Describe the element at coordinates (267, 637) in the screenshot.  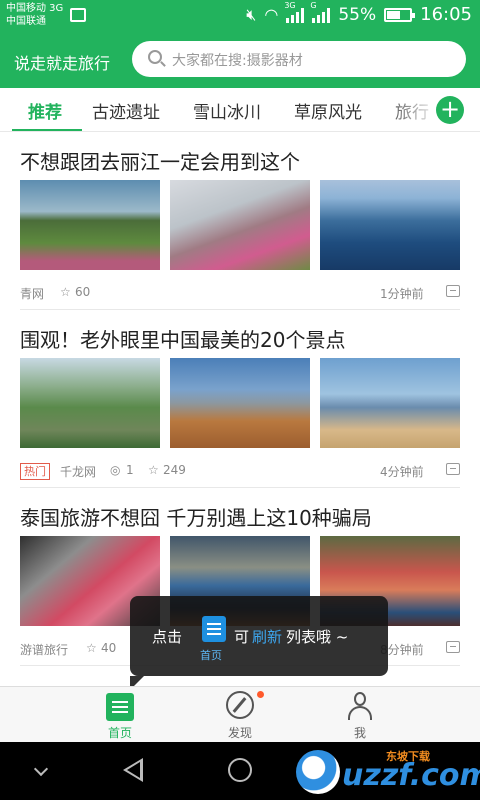
I see `tooltip-refresh-word: 刷新` at that location.